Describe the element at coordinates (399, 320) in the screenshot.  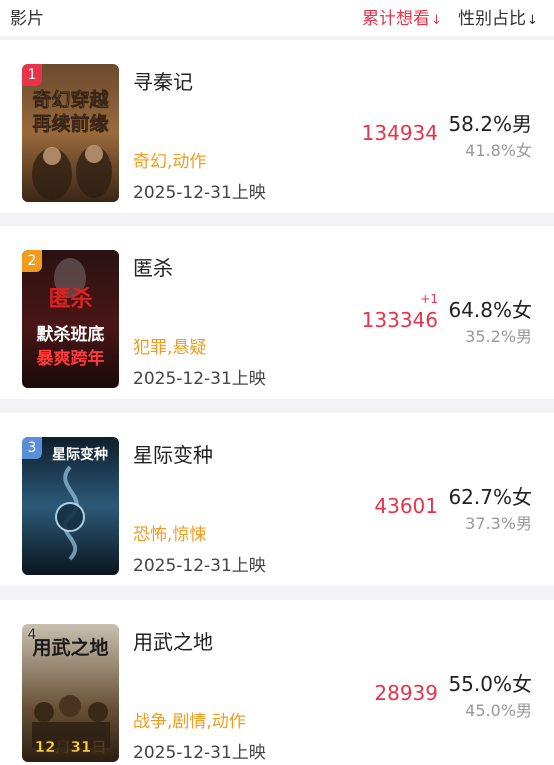
I see `want-count: 133346` at that location.